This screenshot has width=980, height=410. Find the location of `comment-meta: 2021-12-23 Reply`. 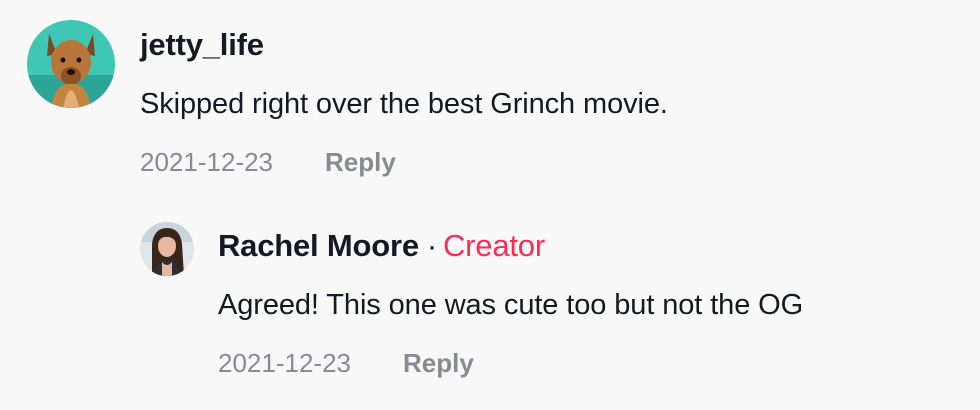

comment-meta: 2021-12-23 Reply is located at coordinates (268, 162).